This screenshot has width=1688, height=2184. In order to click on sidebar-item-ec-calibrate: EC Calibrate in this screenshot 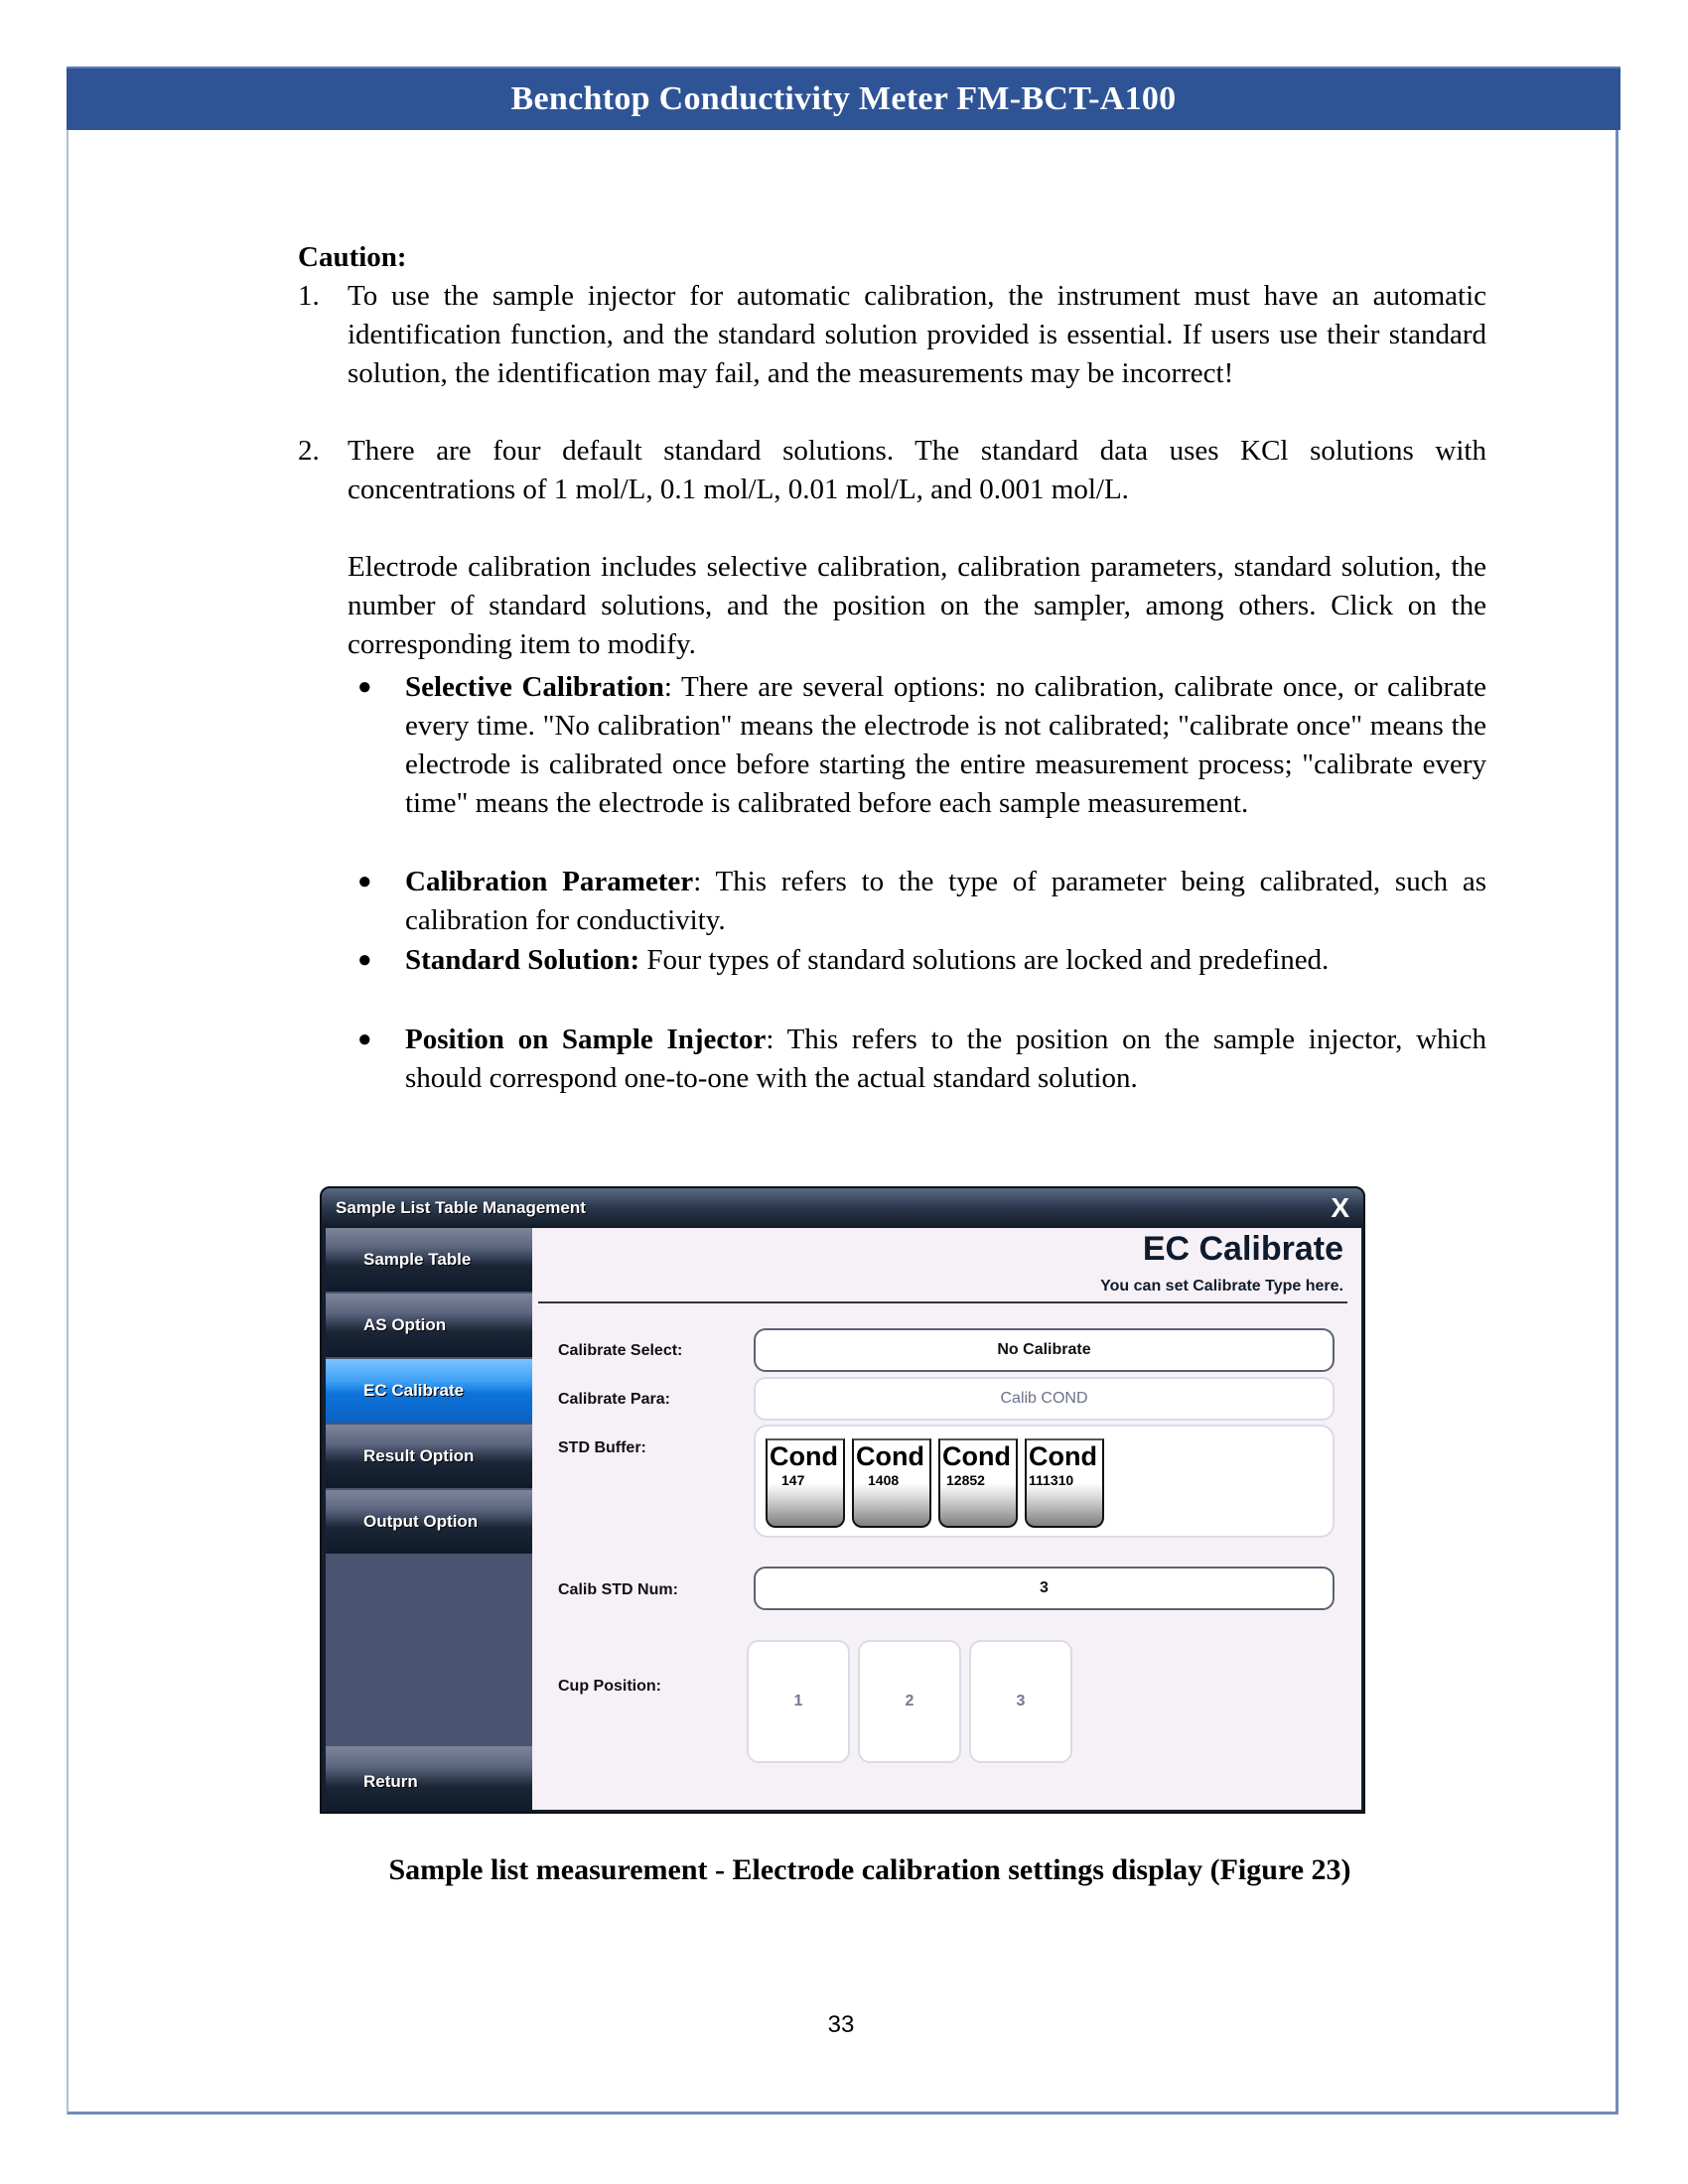, I will do `click(429, 1391)`.